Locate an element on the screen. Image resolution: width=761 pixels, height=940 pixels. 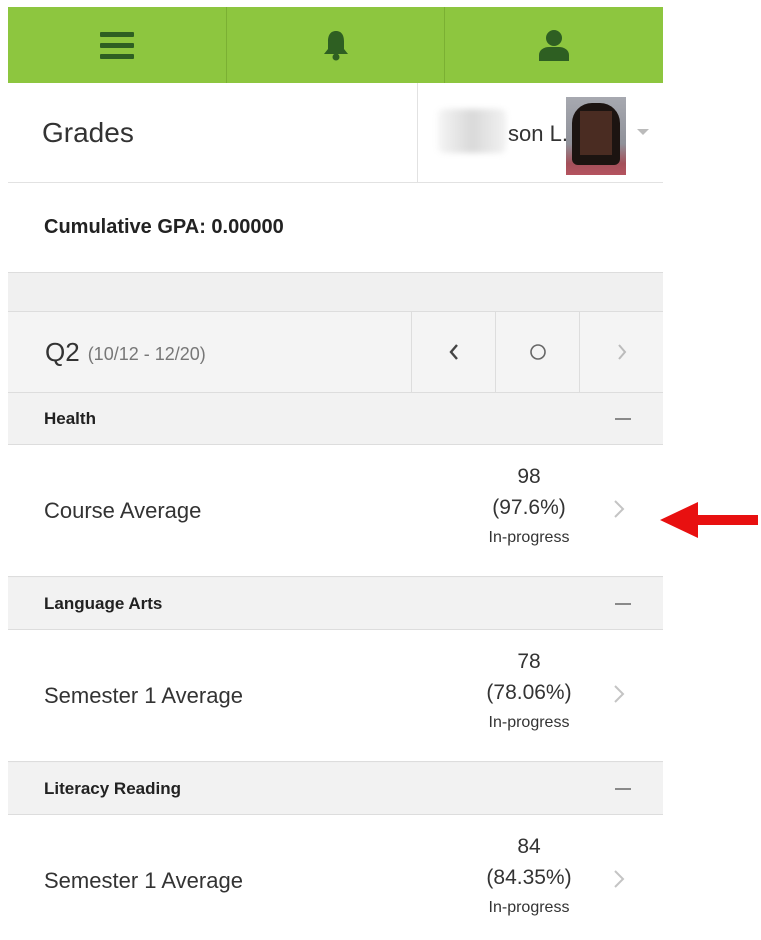
grade-row: Course Average 98 (97.6%) In-progress is located at coordinates (335, 511).